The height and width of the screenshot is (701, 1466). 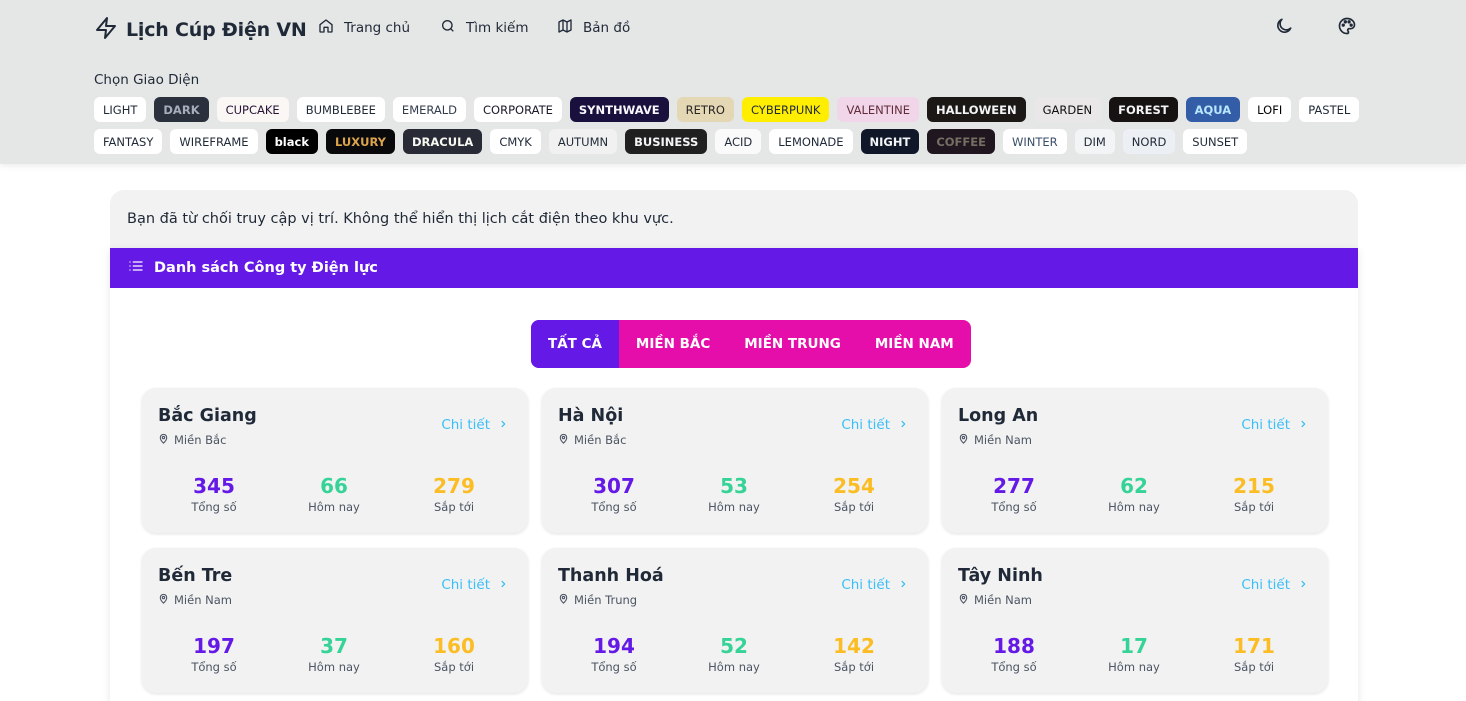 I want to click on theme-chip: FOREST, so click(x=1143, y=109).